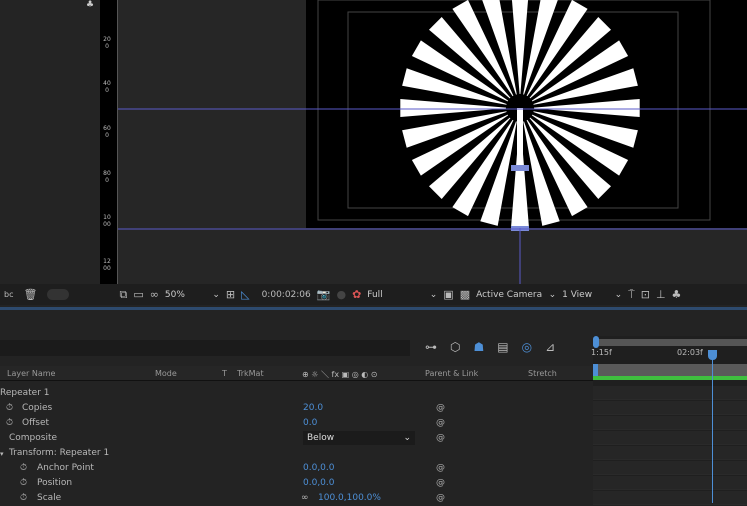 This screenshot has height=506, width=747. Describe the element at coordinates (296, 423) in the screenshot. I see `property-row: ⏱ Offset 0.0 @` at that location.